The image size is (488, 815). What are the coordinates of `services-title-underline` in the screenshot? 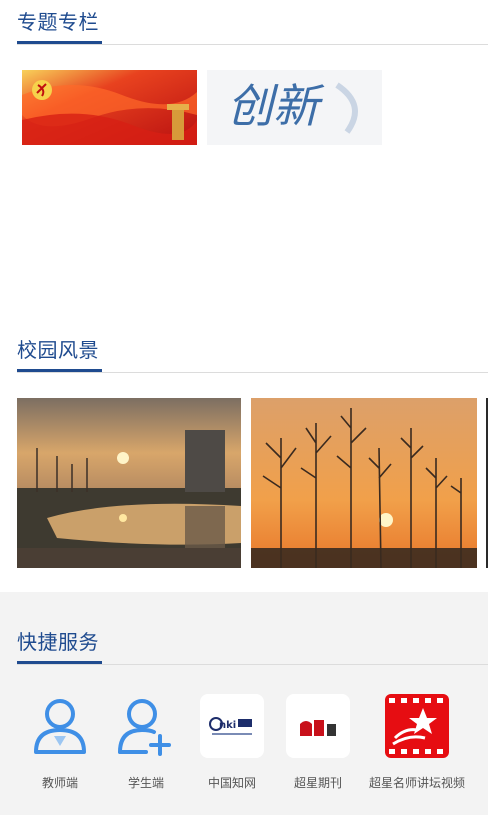 It's located at (59, 662).